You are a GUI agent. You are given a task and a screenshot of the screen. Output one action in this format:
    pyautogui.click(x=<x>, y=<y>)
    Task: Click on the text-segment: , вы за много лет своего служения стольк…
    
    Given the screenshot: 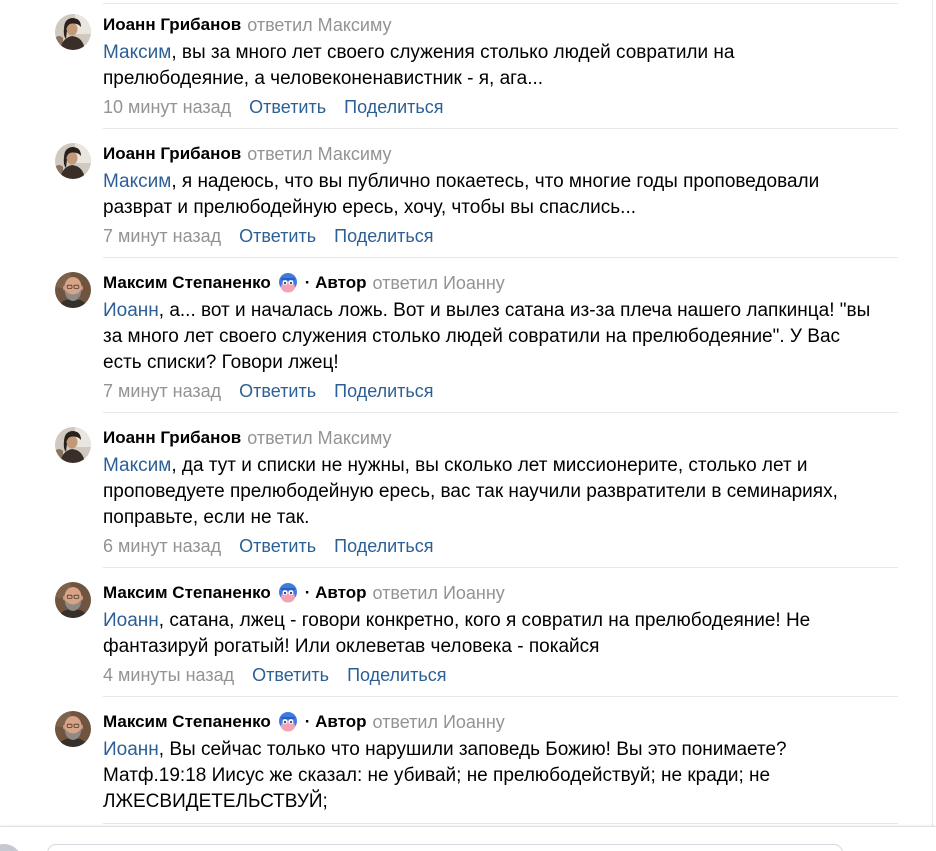 What is the action you would take?
    pyautogui.click(x=453, y=52)
    